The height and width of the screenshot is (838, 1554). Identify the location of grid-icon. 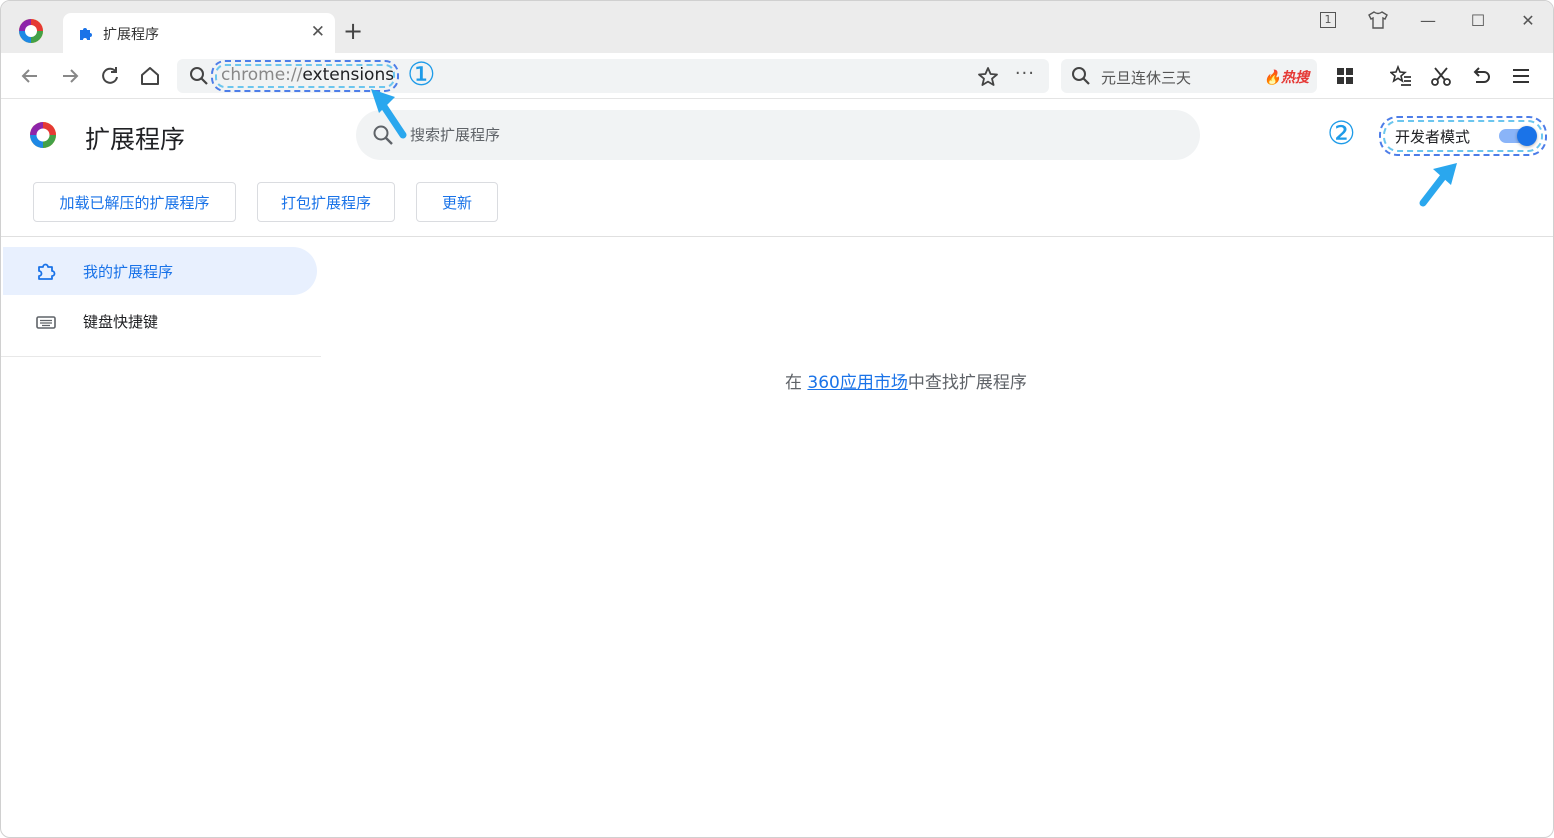
(1345, 76).